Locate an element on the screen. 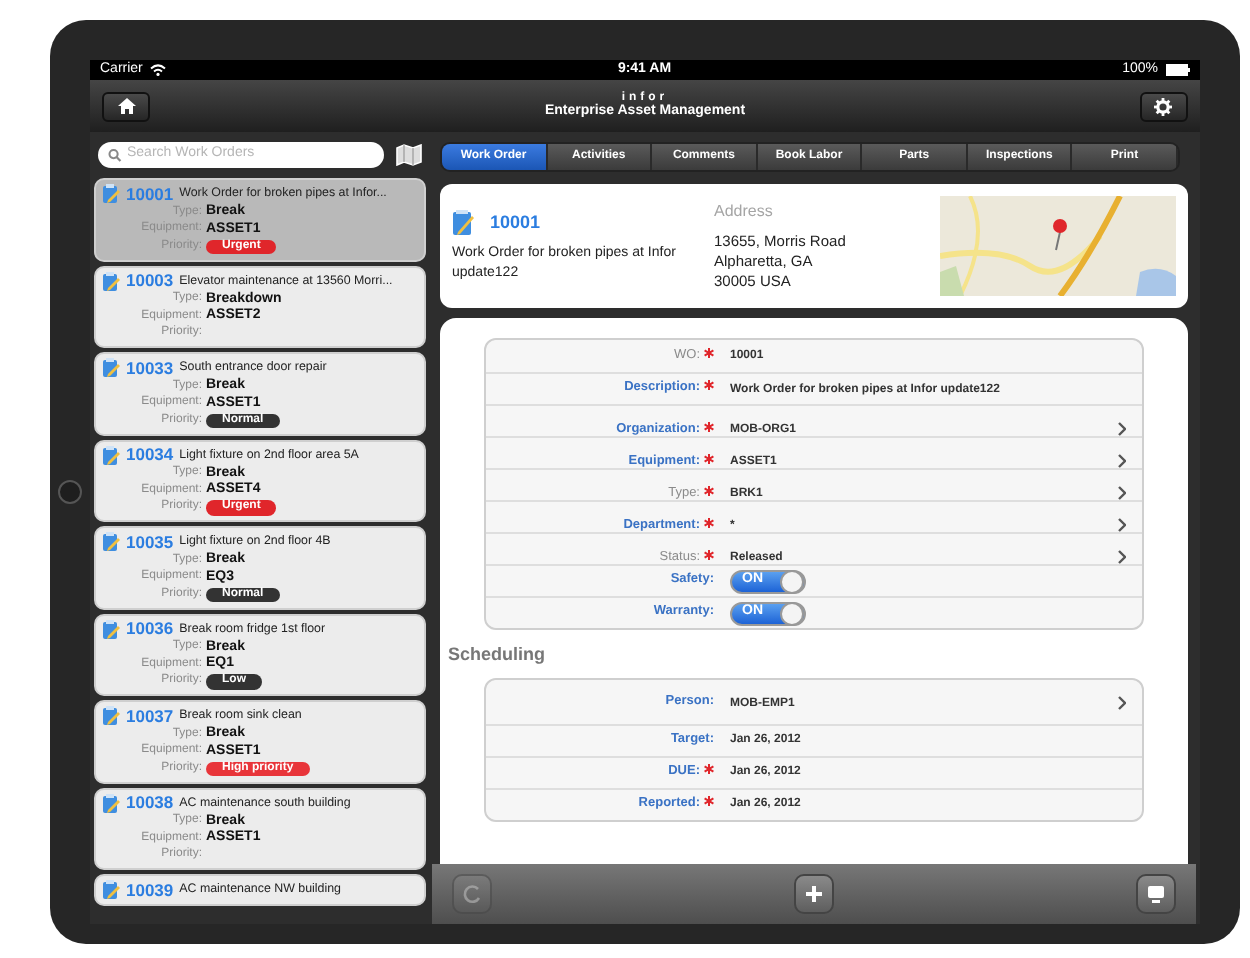  plus-icon is located at coordinates (814, 894).